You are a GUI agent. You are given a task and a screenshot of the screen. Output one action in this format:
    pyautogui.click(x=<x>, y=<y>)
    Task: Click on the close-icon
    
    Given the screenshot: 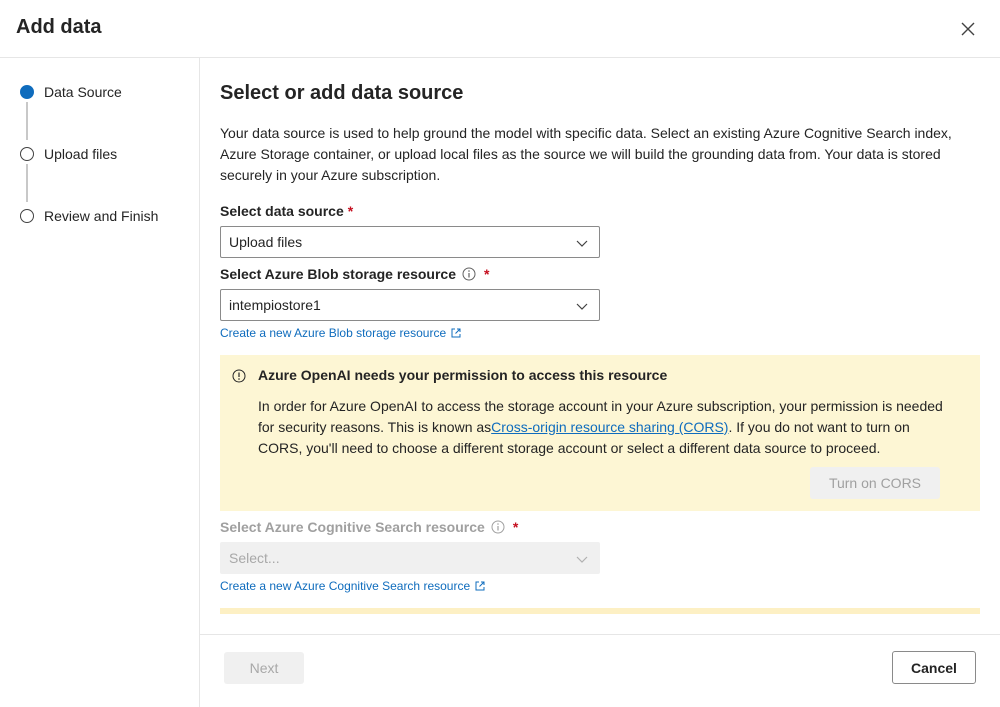 What is the action you would take?
    pyautogui.click(x=968, y=29)
    